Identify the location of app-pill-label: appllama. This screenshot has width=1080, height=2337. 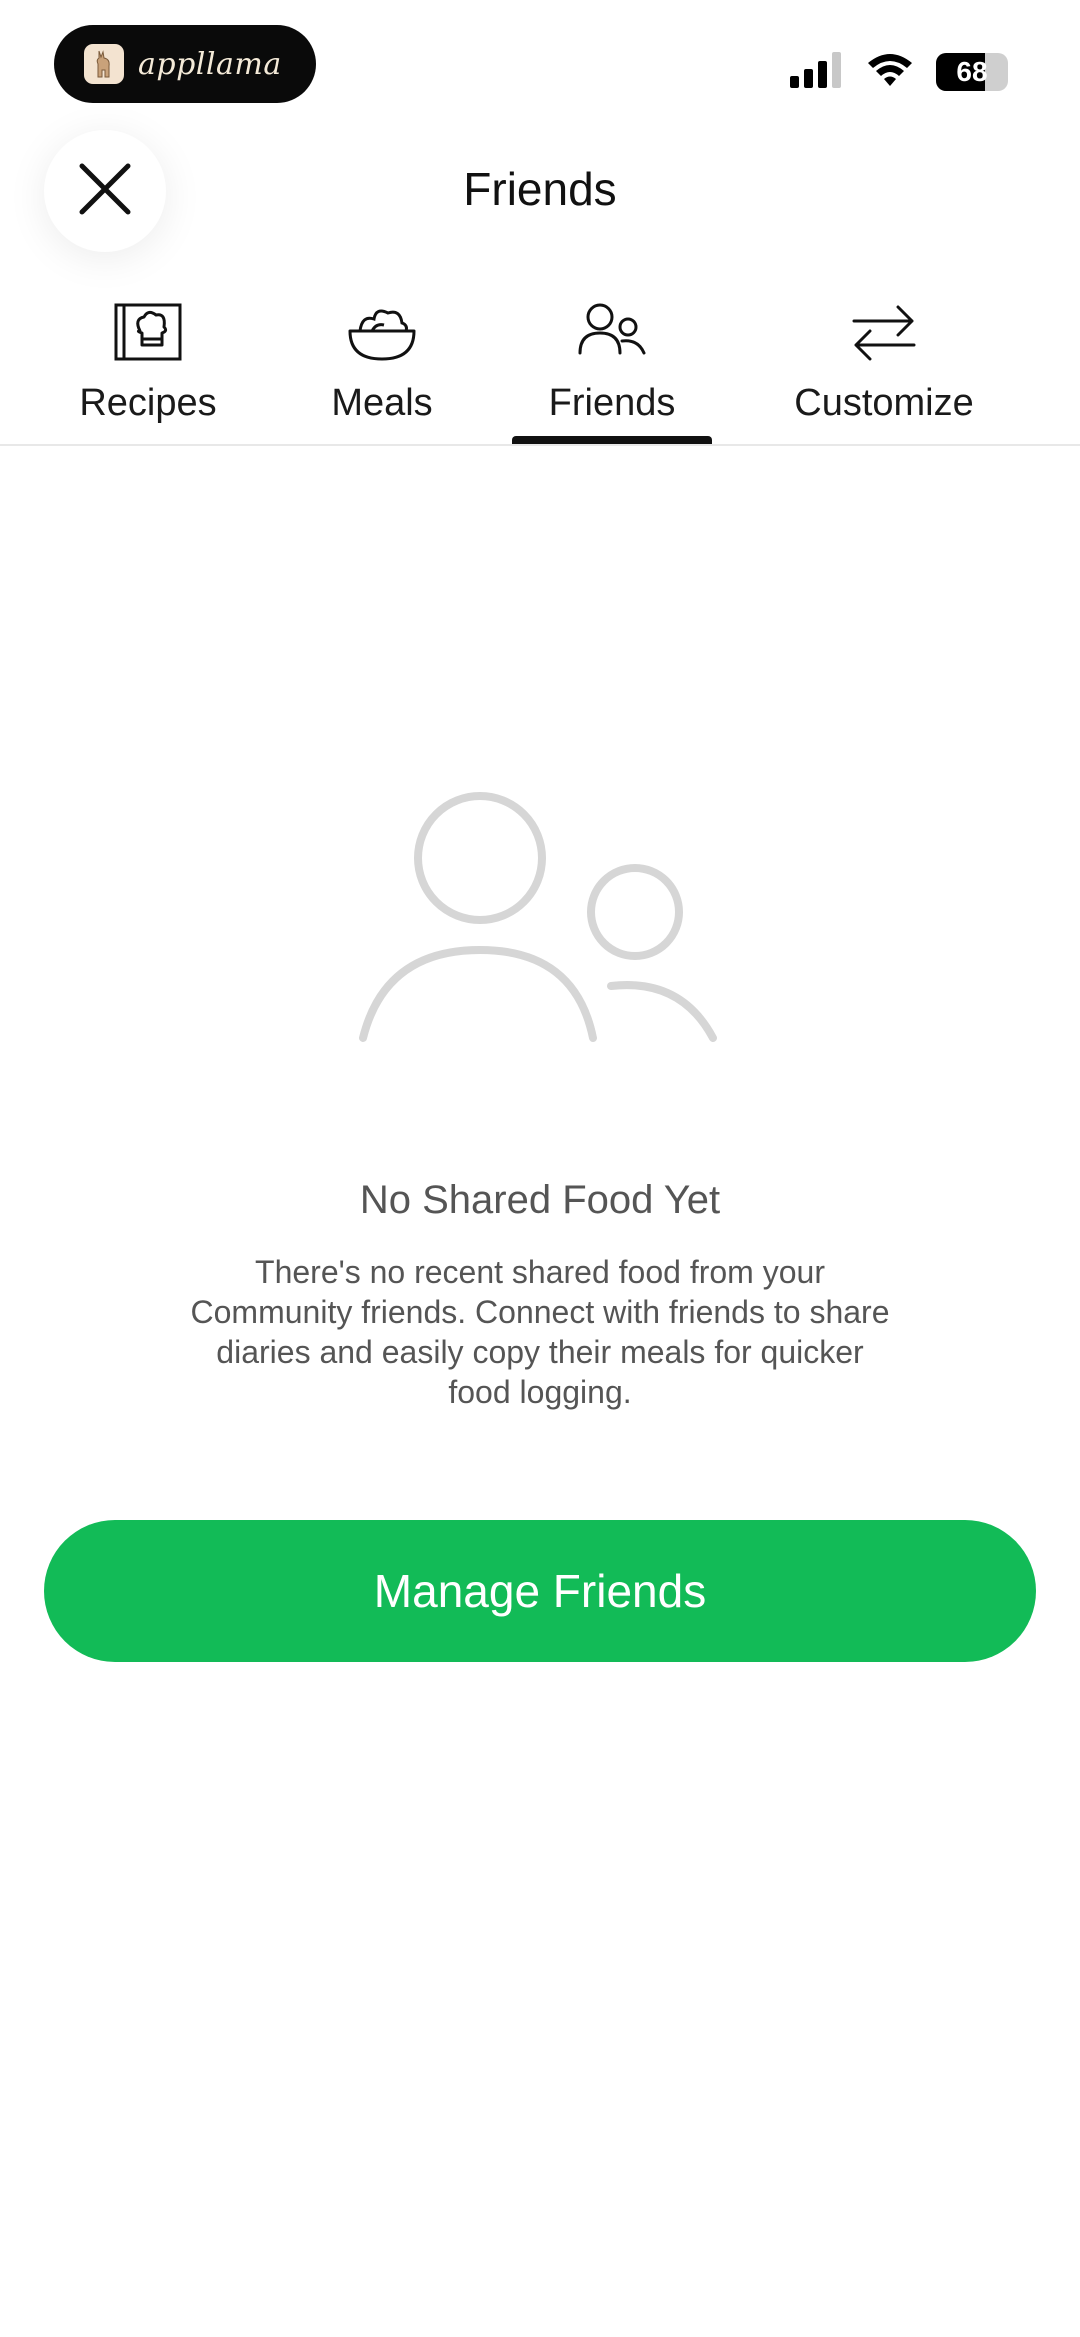
(210, 64).